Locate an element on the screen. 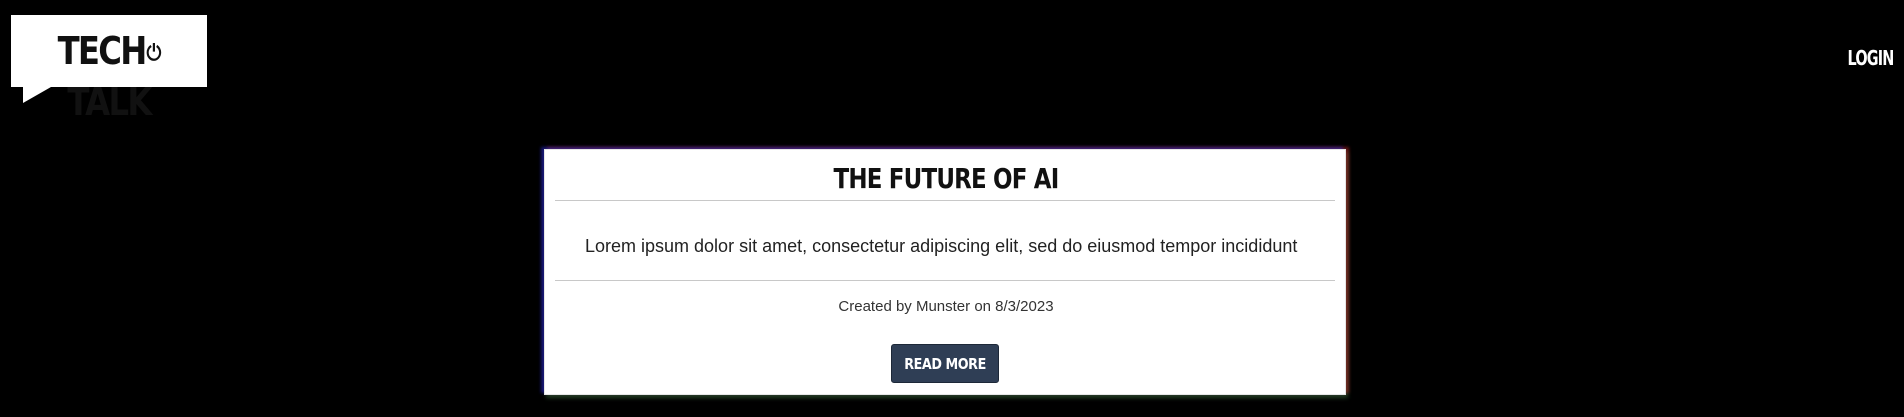  read-more-button: READ MORE is located at coordinates (945, 363).